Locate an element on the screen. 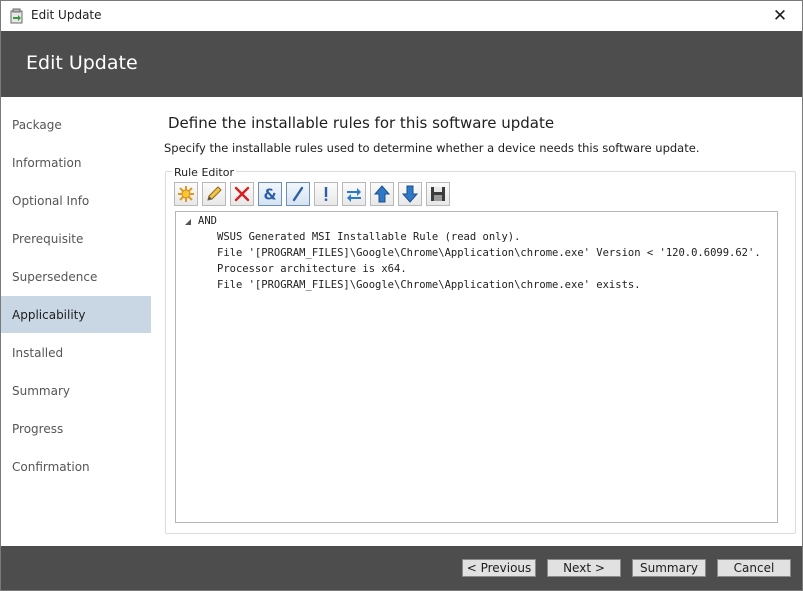  tree-rule-item: Processor architecture is x64. is located at coordinates (312, 269).